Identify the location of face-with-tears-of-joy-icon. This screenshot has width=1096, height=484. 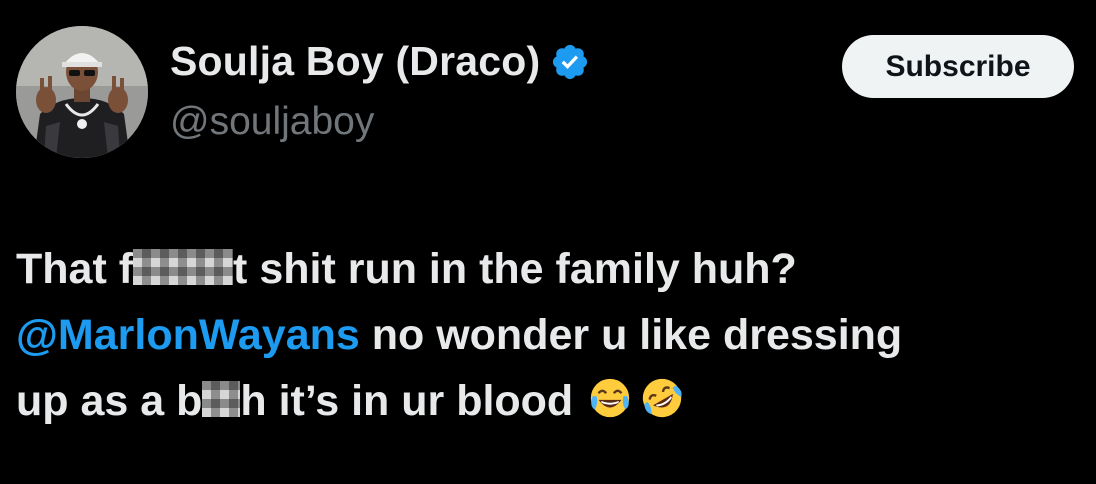
(610, 398).